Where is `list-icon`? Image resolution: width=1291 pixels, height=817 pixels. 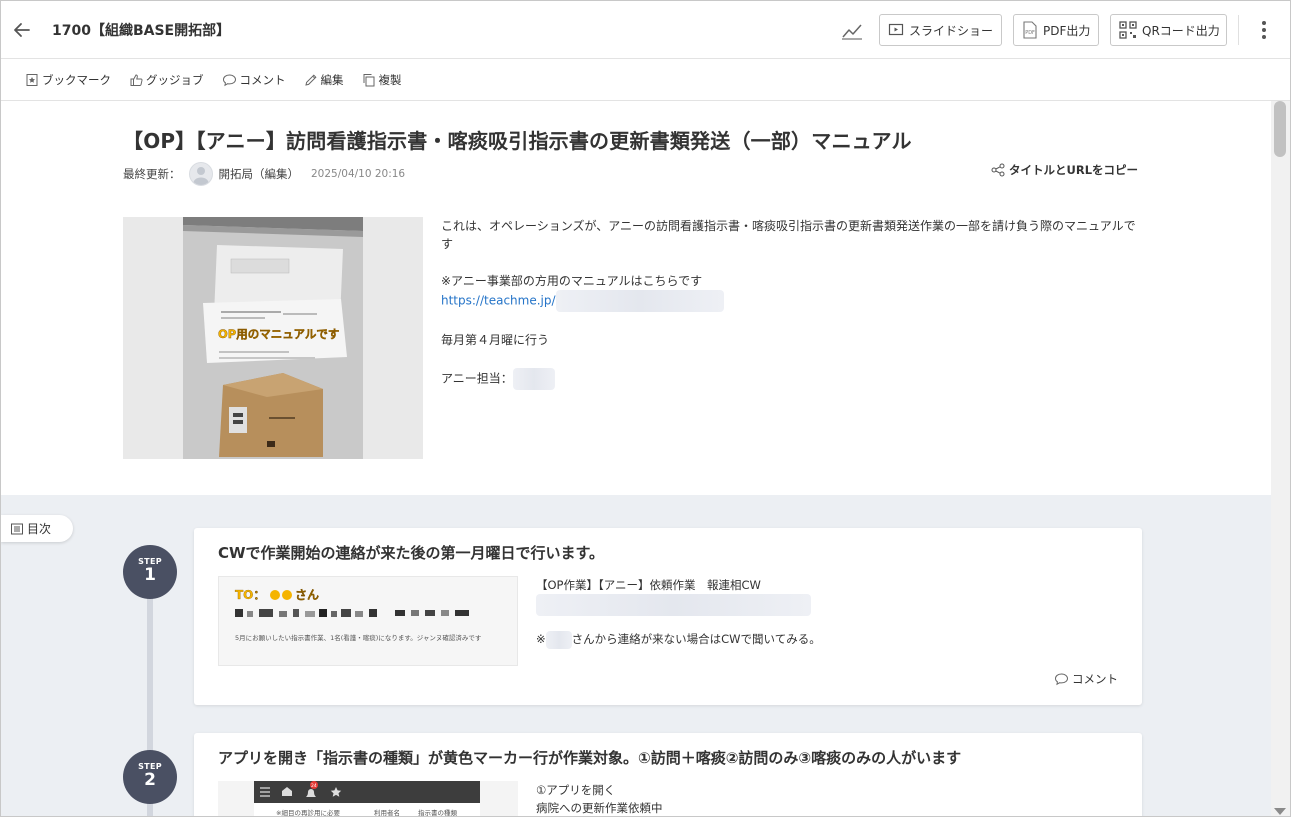 list-icon is located at coordinates (17, 529).